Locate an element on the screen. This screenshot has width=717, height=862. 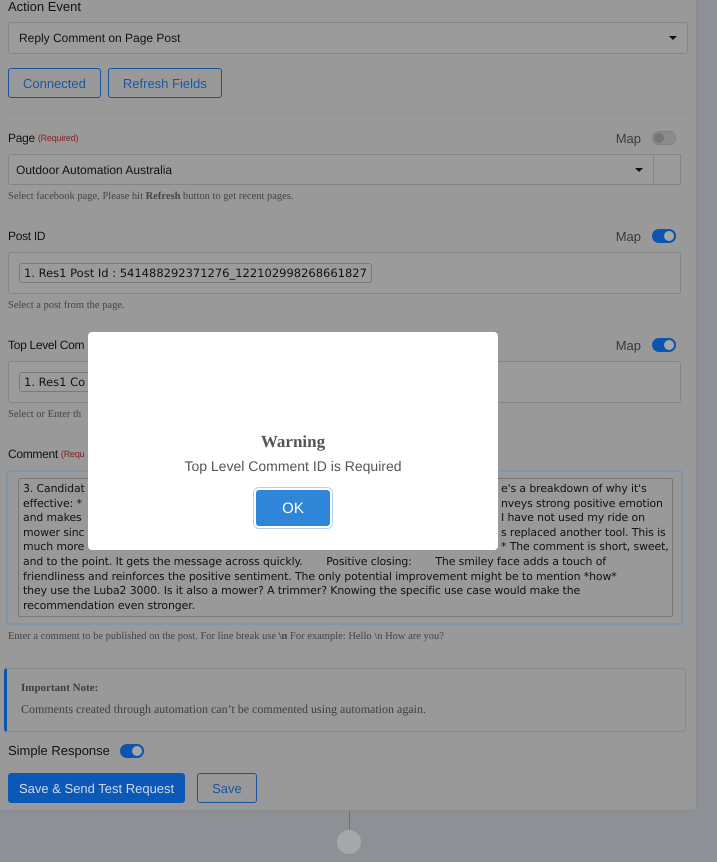
comment-text: friendliness and reinforces the positive sentiment. The only potential improvement might be to mention *how* is located at coordinates (320, 576).